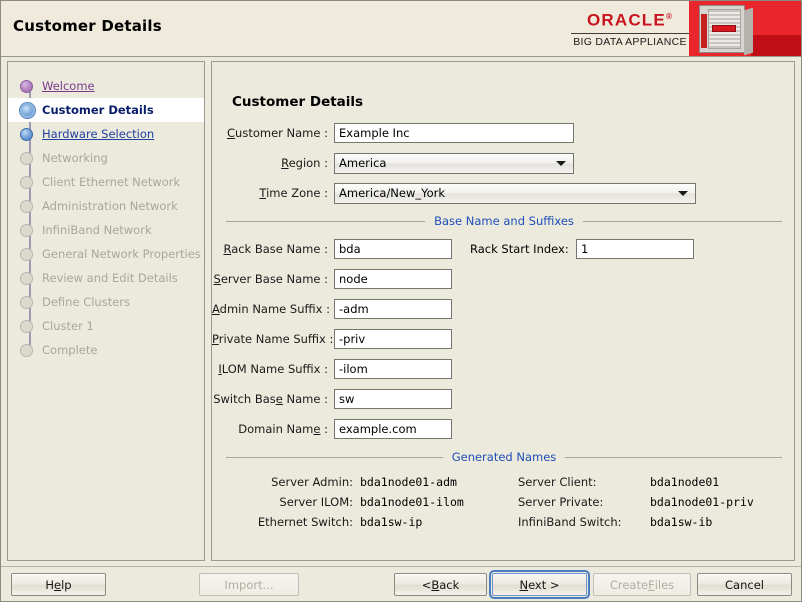  What do you see at coordinates (685, 482) in the screenshot?
I see `server-client-value: bda1node01` at bounding box center [685, 482].